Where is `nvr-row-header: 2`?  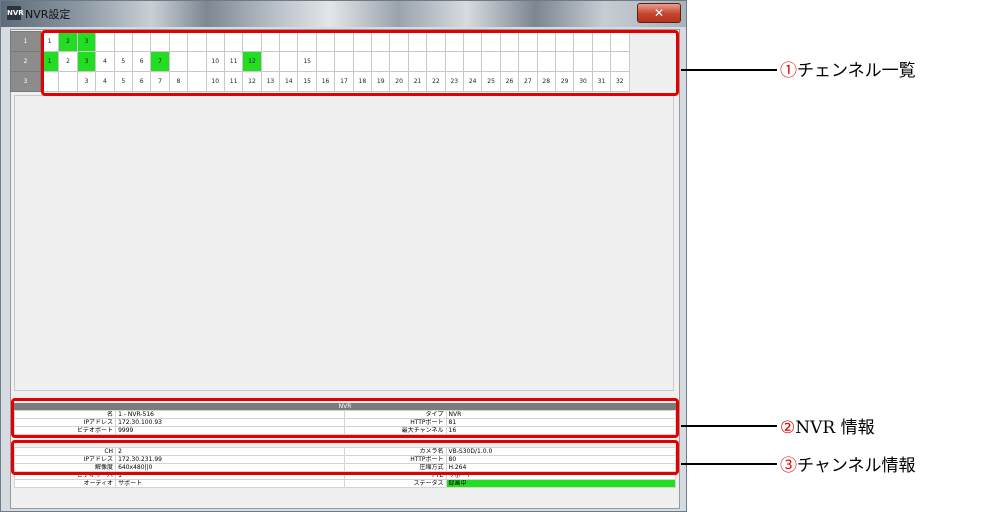 nvr-row-header: 2 is located at coordinates (25, 61).